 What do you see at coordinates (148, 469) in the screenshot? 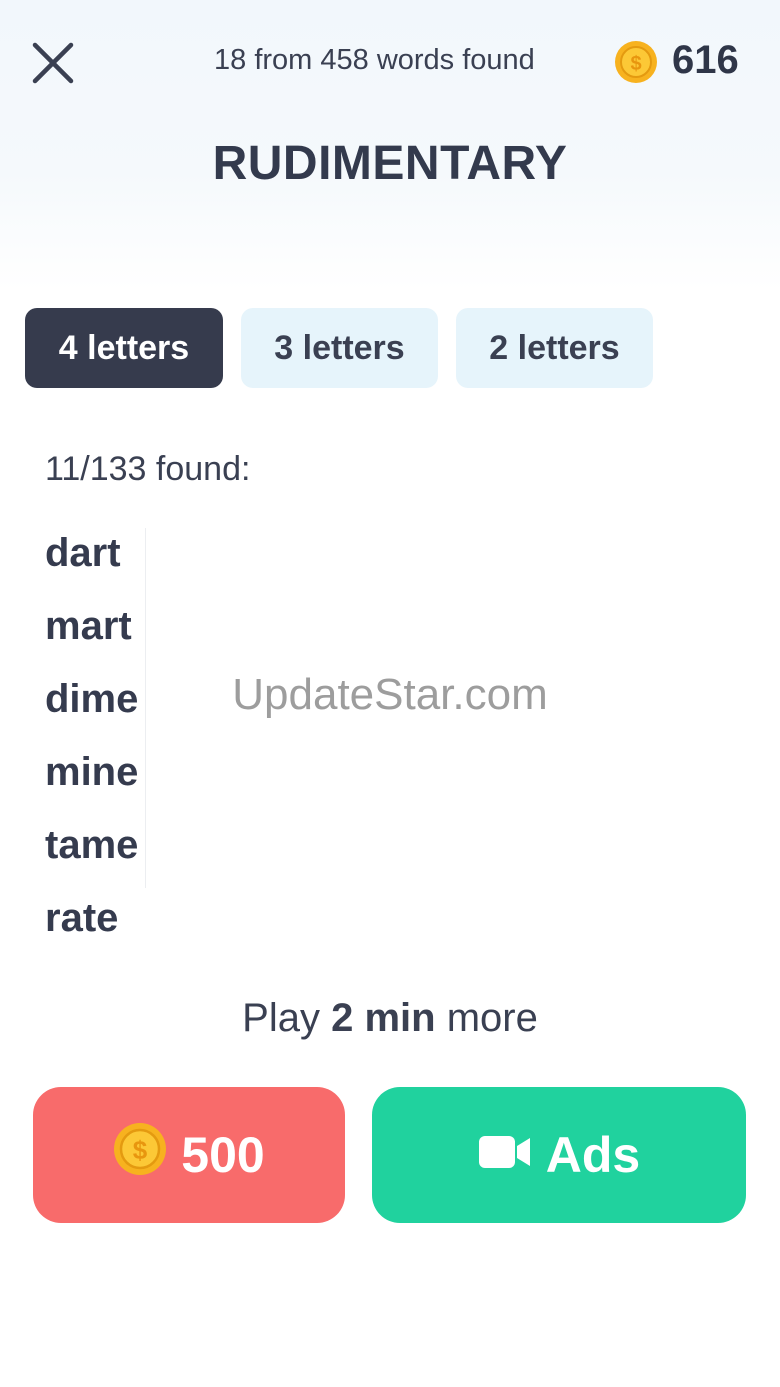
I see `found-count-label: 11/133 found:` at bounding box center [148, 469].